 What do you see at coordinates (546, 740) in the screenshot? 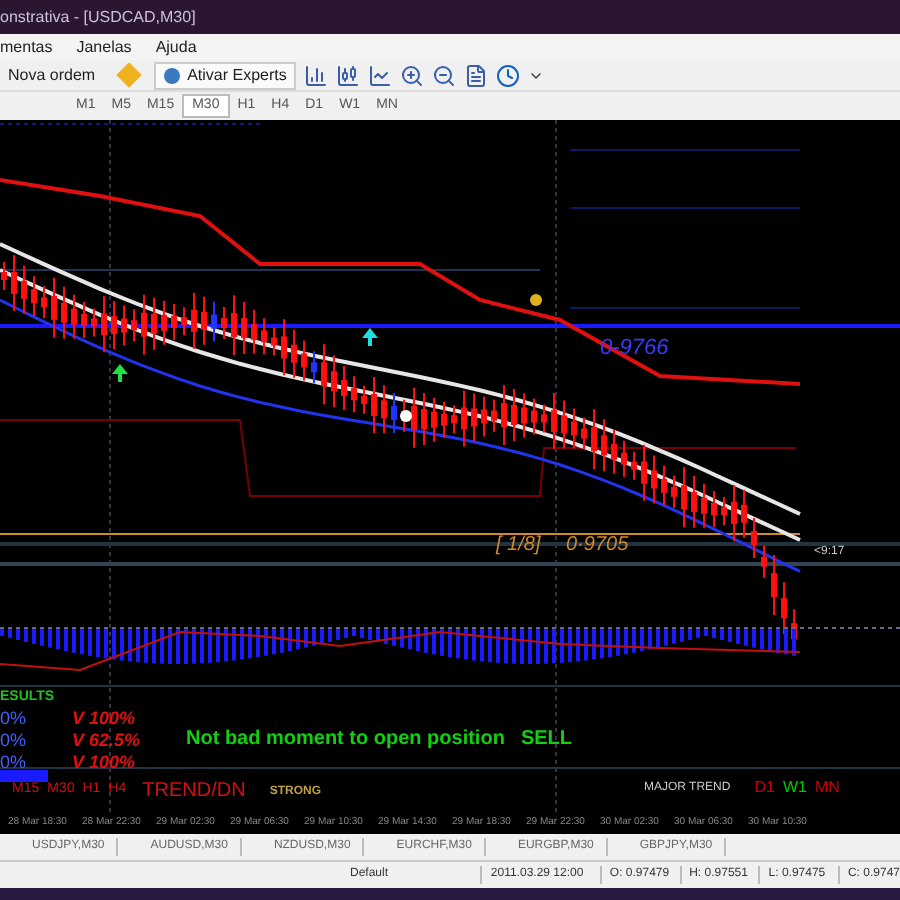
I see `signal-label: SELL` at bounding box center [546, 740].